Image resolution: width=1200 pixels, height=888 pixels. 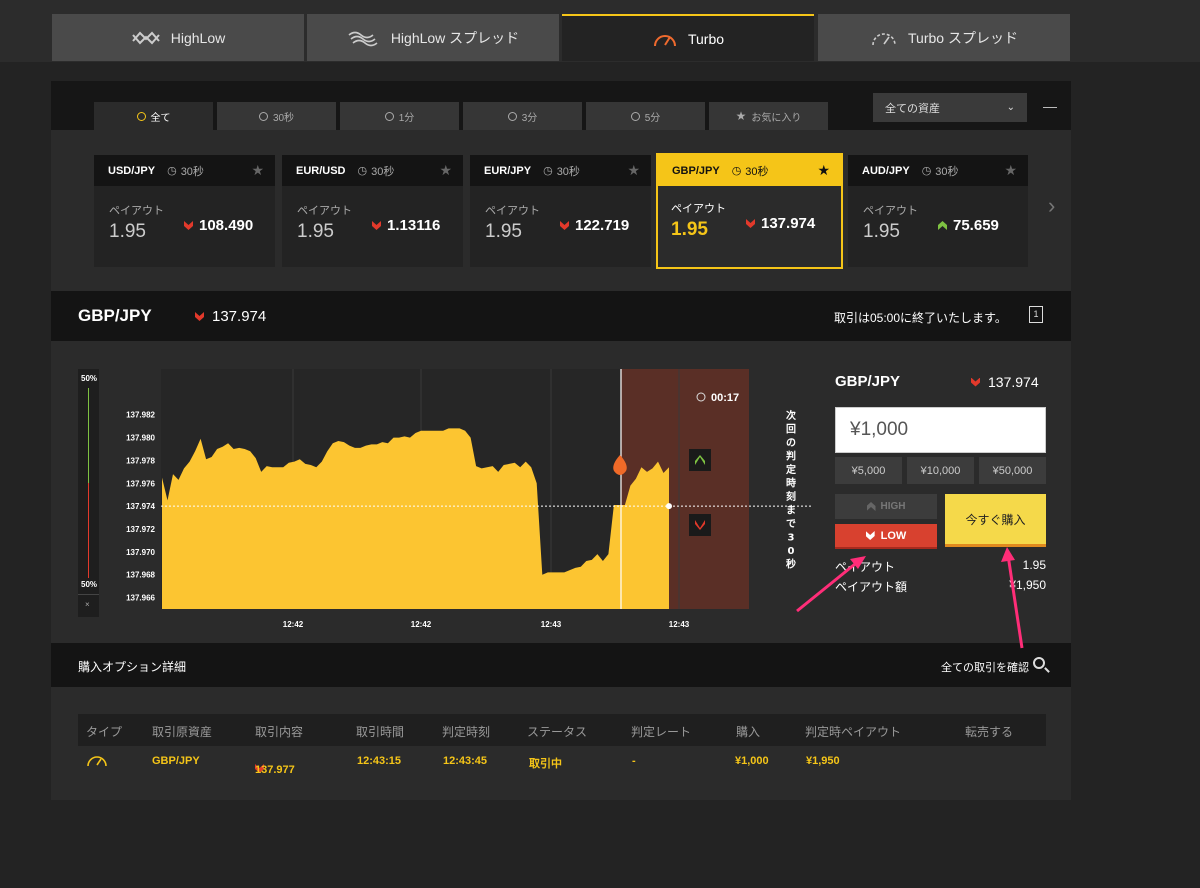 What do you see at coordinates (188, 225) in the screenshot?
I see `rate-down-icon` at bounding box center [188, 225].